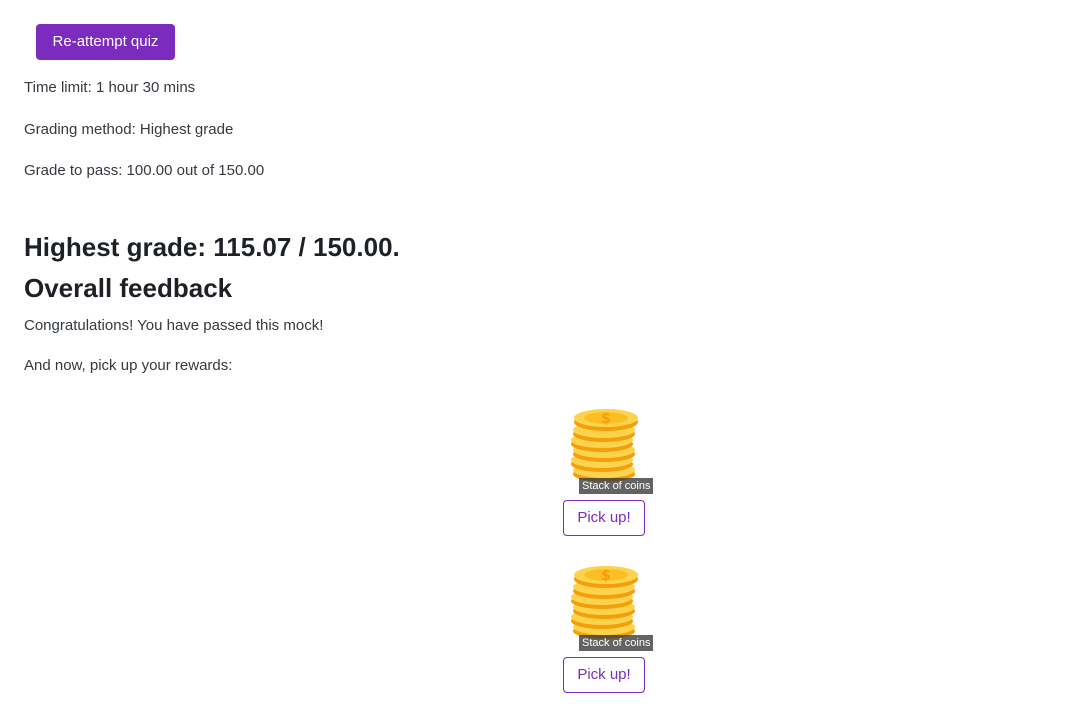 The width and height of the screenshot is (1065, 709). I want to click on overall-feedback-heading: Overall feedback, so click(128, 288).